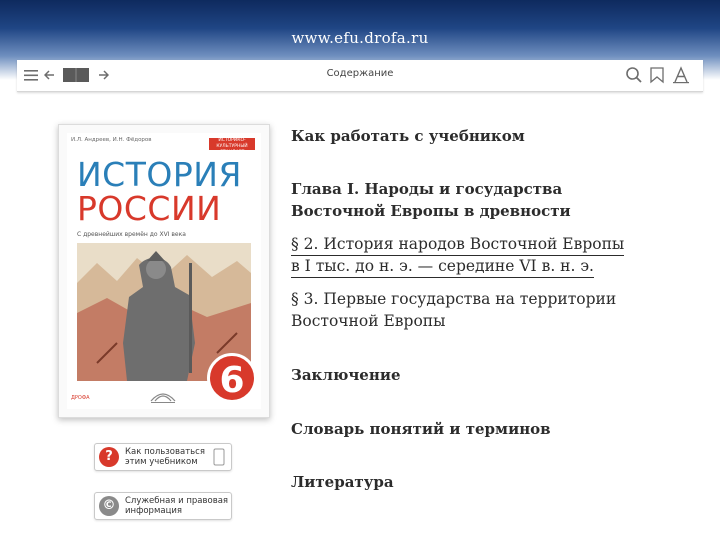 The width and height of the screenshot is (720, 540). What do you see at coordinates (346, 375) in the screenshot?
I see `toc-conclusion: Заключение` at bounding box center [346, 375].